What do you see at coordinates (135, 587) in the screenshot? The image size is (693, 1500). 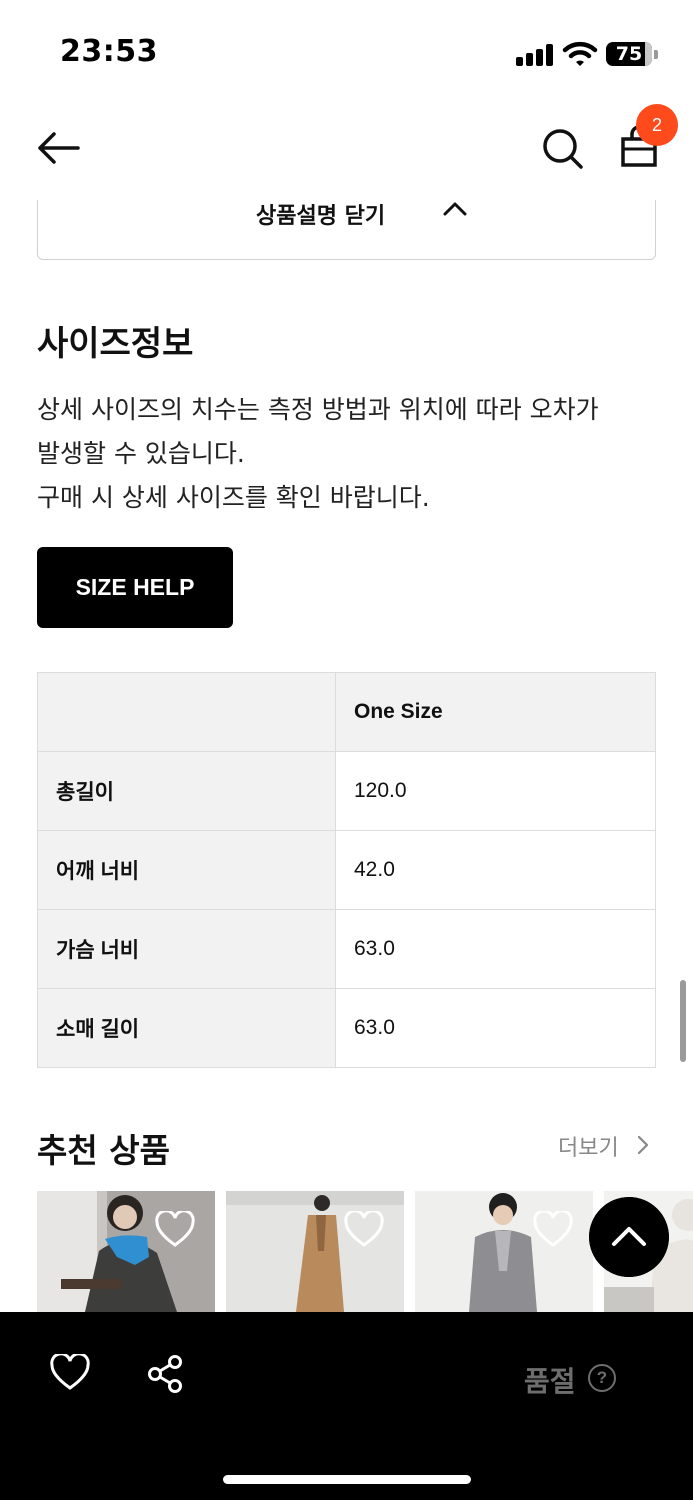 I see `size-help-button: SIZE HELP` at bounding box center [135, 587].